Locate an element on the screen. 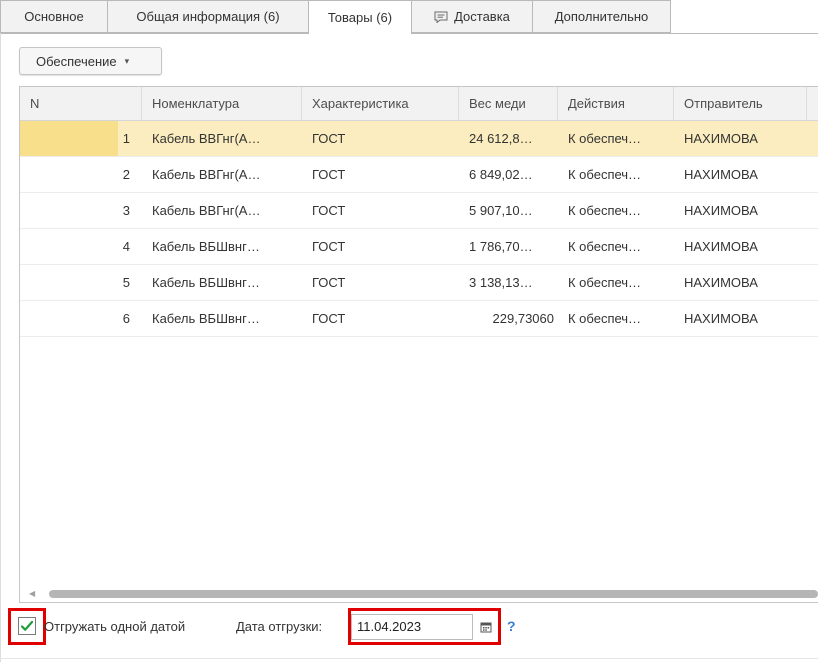 Image resolution: width=818 pixels, height=662 pixels. panel-border is located at coordinates (0, 347).